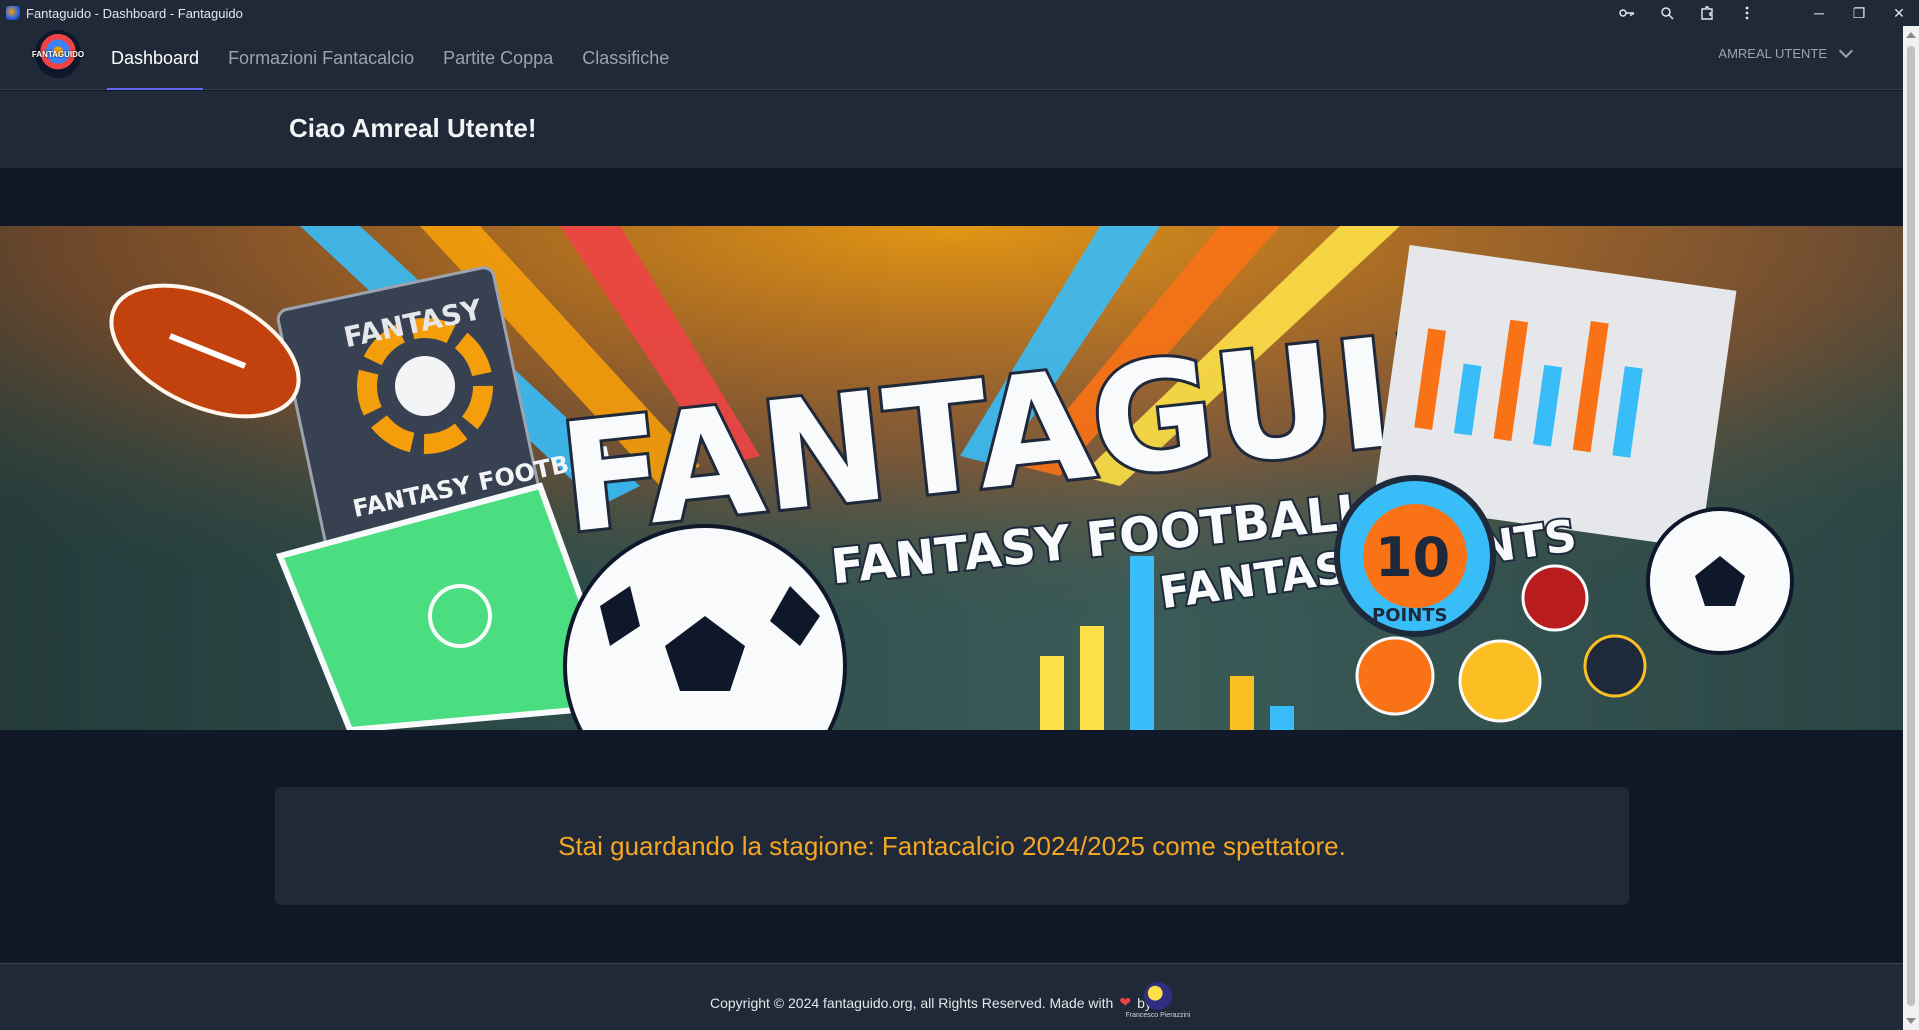 This screenshot has width=1919, height=1030. I want to click on scroll-thumb, so click(1911, 526).